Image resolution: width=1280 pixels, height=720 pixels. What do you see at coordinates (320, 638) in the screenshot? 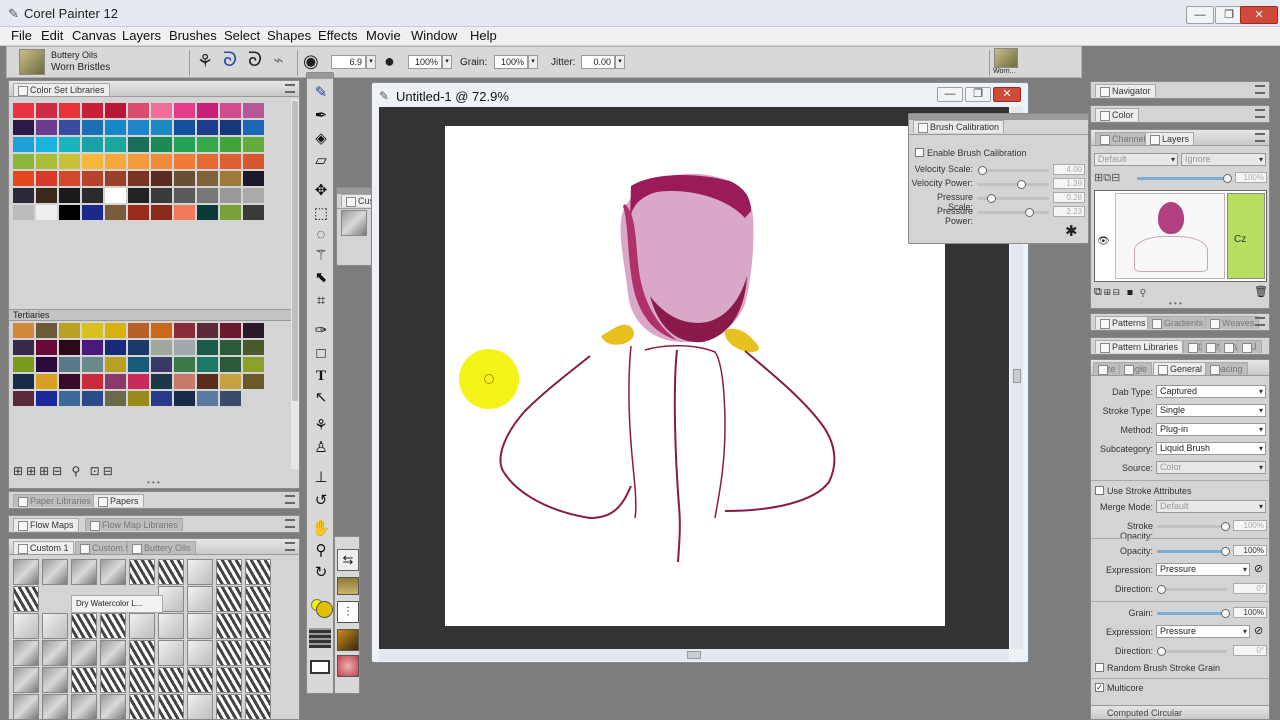
I see `paper-selector-icon` at bounding box center [320, 638].